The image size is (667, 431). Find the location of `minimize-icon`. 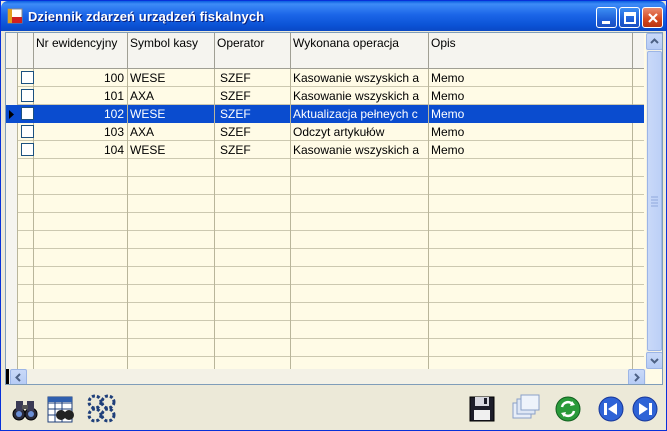

minimize-icon is located at coordinates (606, 22).